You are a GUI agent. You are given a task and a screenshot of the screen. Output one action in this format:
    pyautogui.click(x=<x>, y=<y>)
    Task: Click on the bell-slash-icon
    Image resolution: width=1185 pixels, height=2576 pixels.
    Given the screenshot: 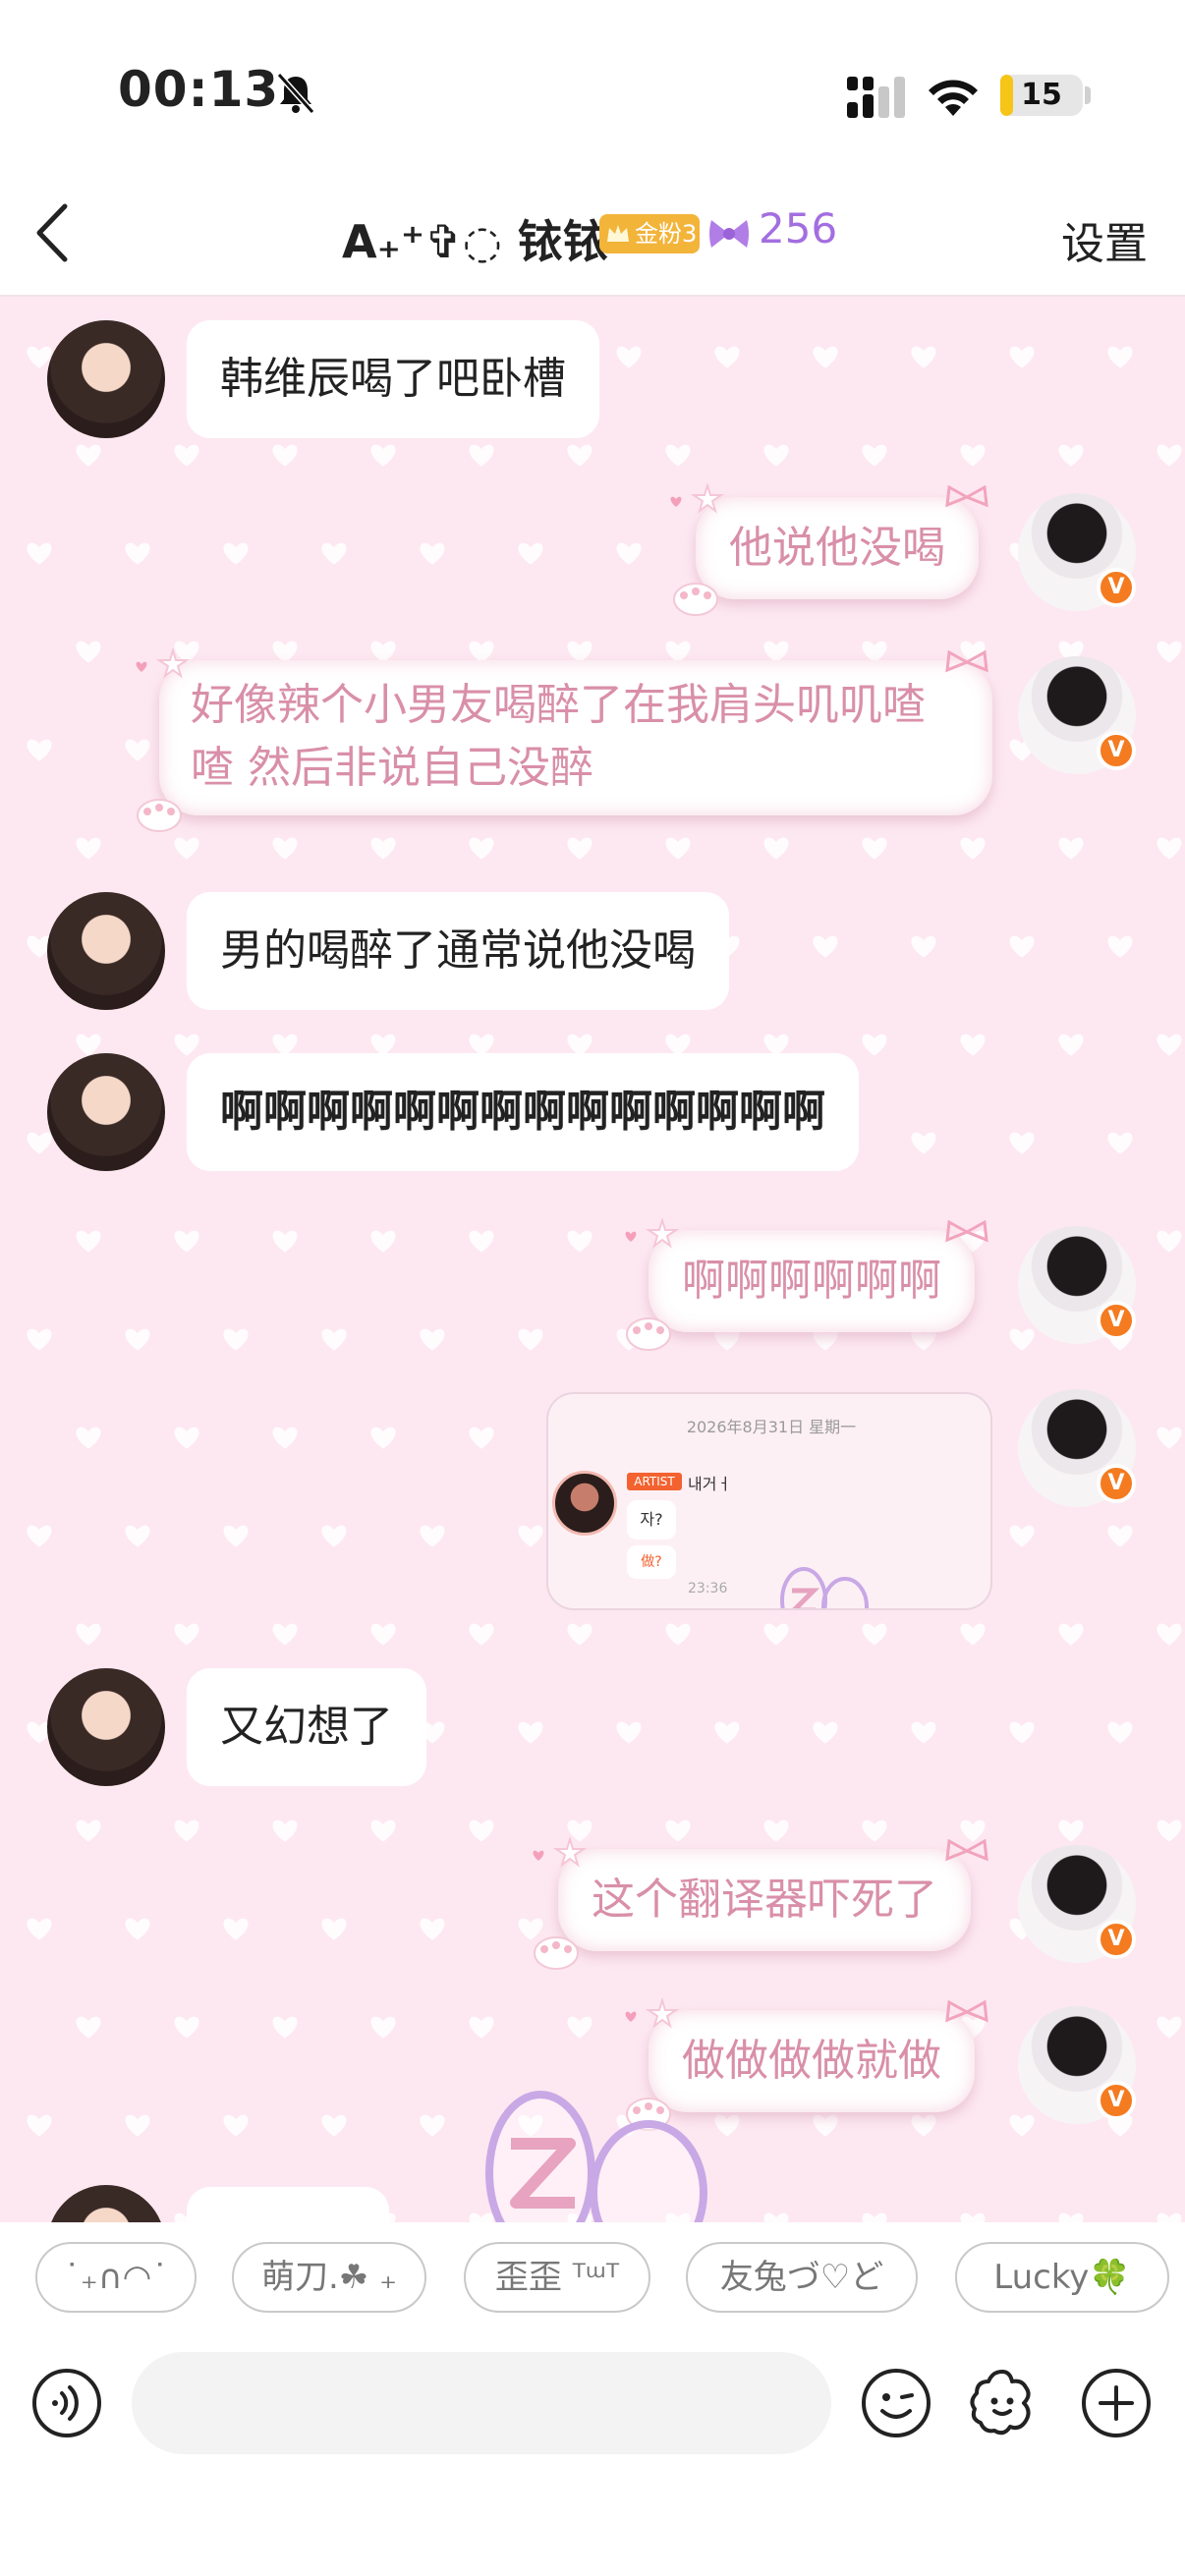 What is the action you would take?
    pyautogui.click(x=295, y=93)
    